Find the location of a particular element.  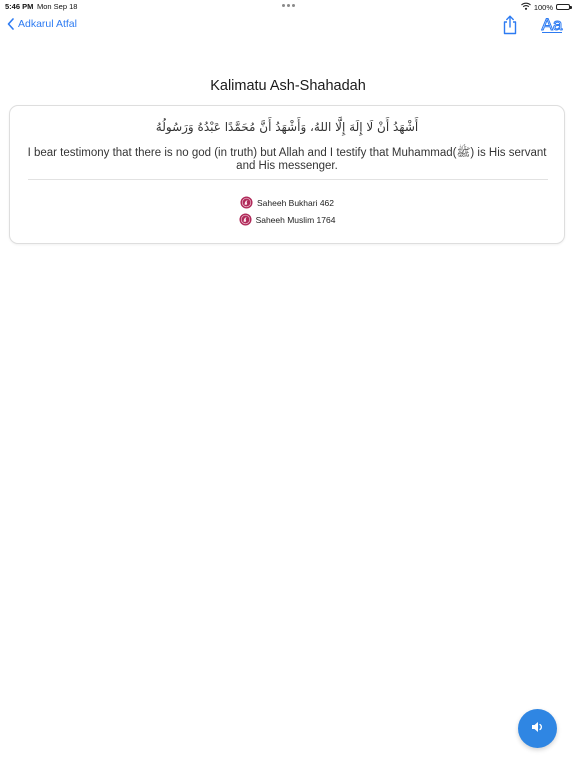

reference-item: Saheeh Bukhari 462 is located at coordinates (287, 202).